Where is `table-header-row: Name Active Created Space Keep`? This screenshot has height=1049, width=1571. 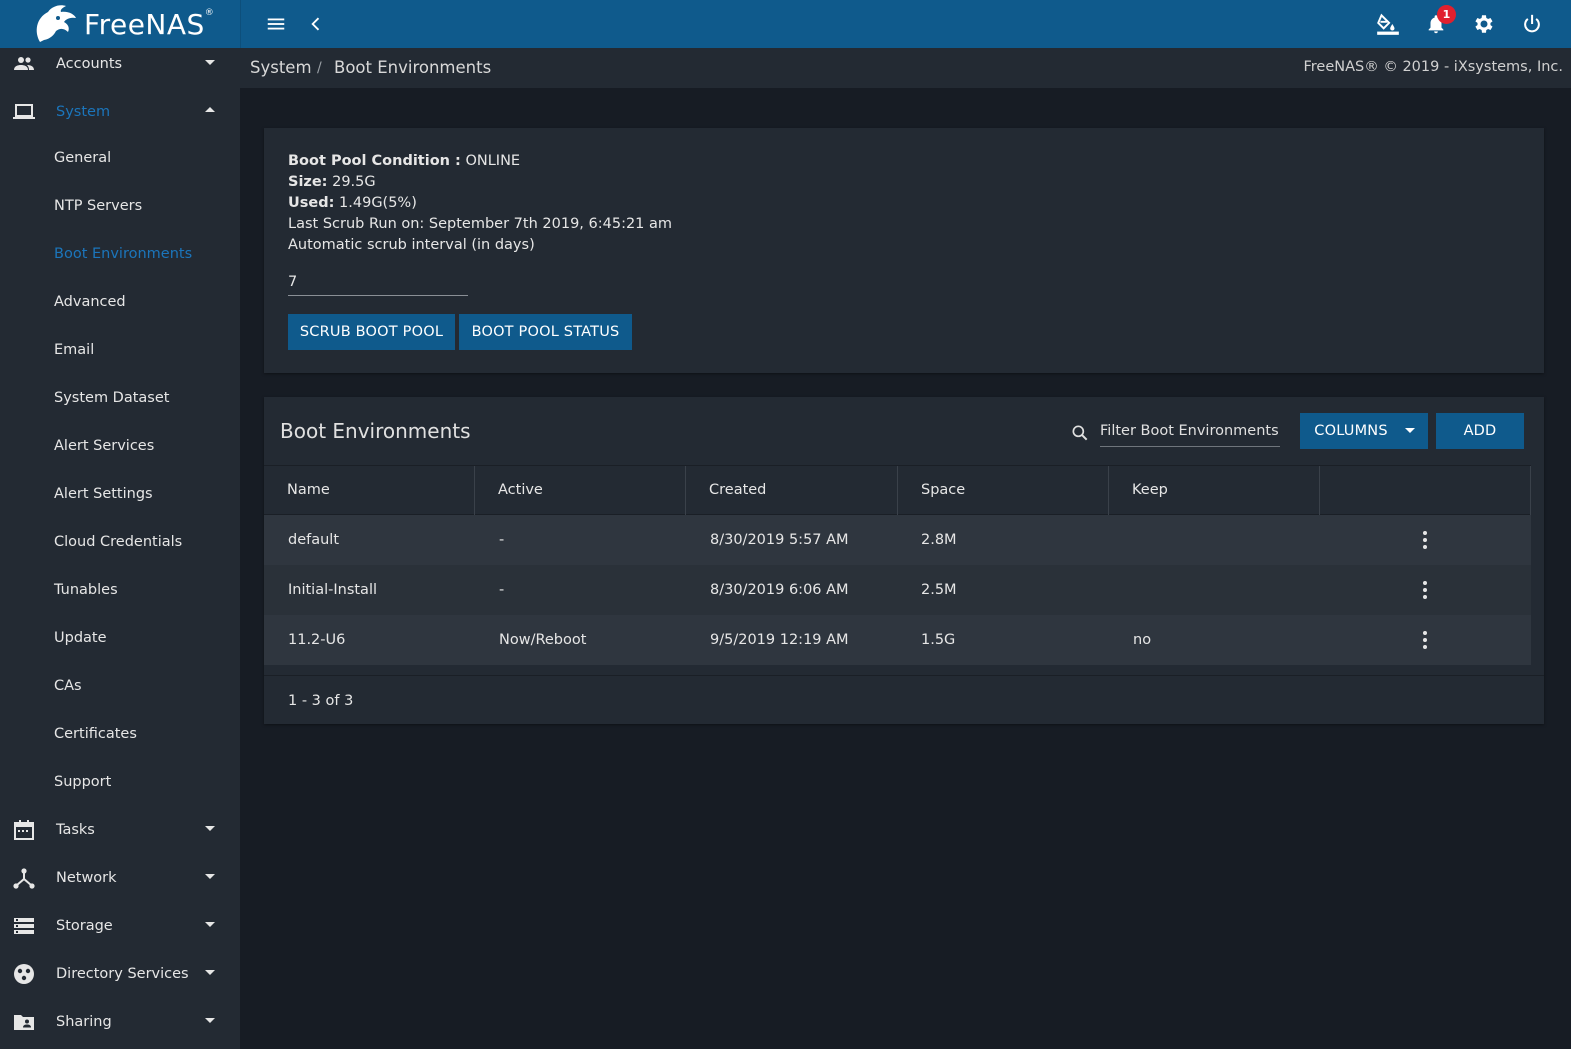 table-header-row: Name Active Created Space Keep is located at coordinates (897, 490).